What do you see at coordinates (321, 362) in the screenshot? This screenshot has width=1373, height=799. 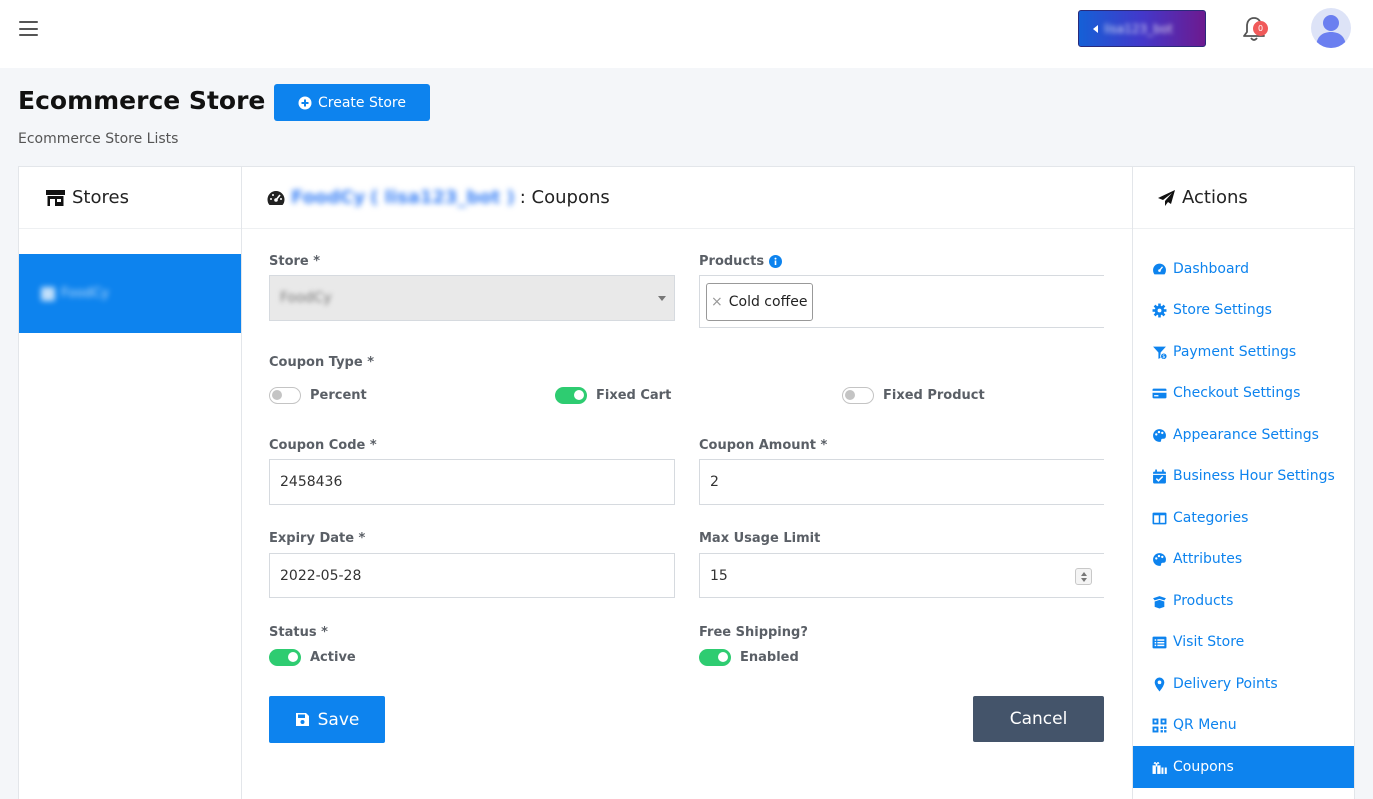 I see `coupon-type-label: Coupon Type *` at bounding box center [321, 362].